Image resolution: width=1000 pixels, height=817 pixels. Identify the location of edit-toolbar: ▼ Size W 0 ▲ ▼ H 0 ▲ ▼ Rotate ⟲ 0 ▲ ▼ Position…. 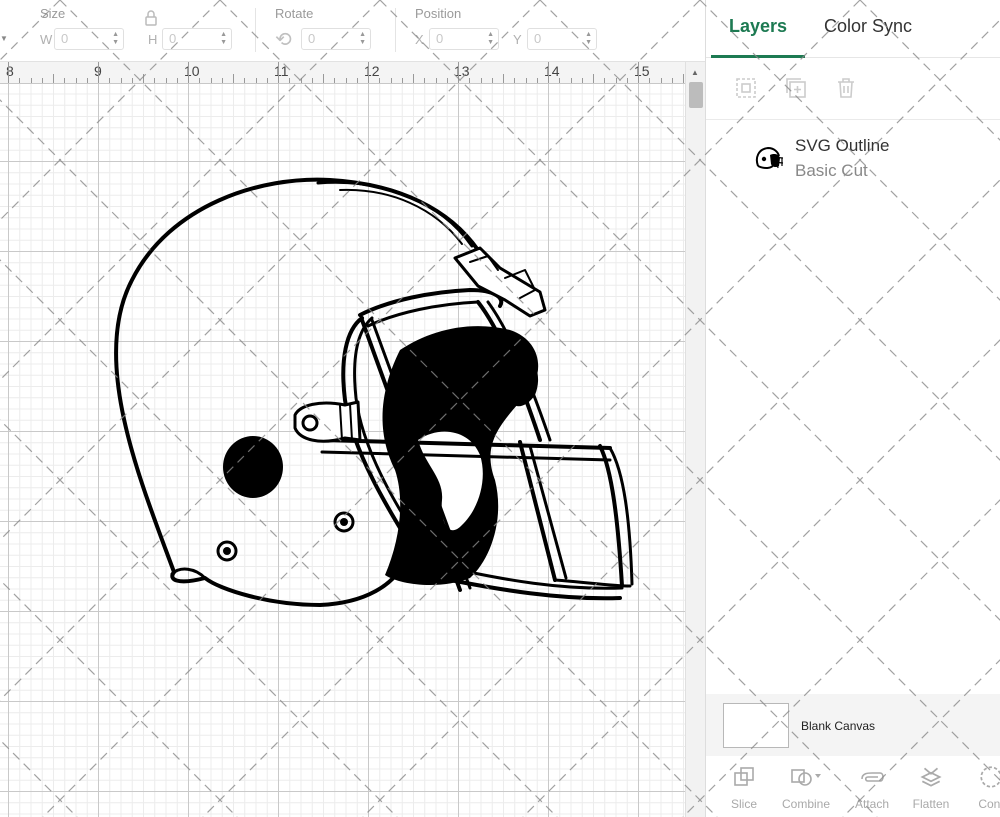
(352, 31).